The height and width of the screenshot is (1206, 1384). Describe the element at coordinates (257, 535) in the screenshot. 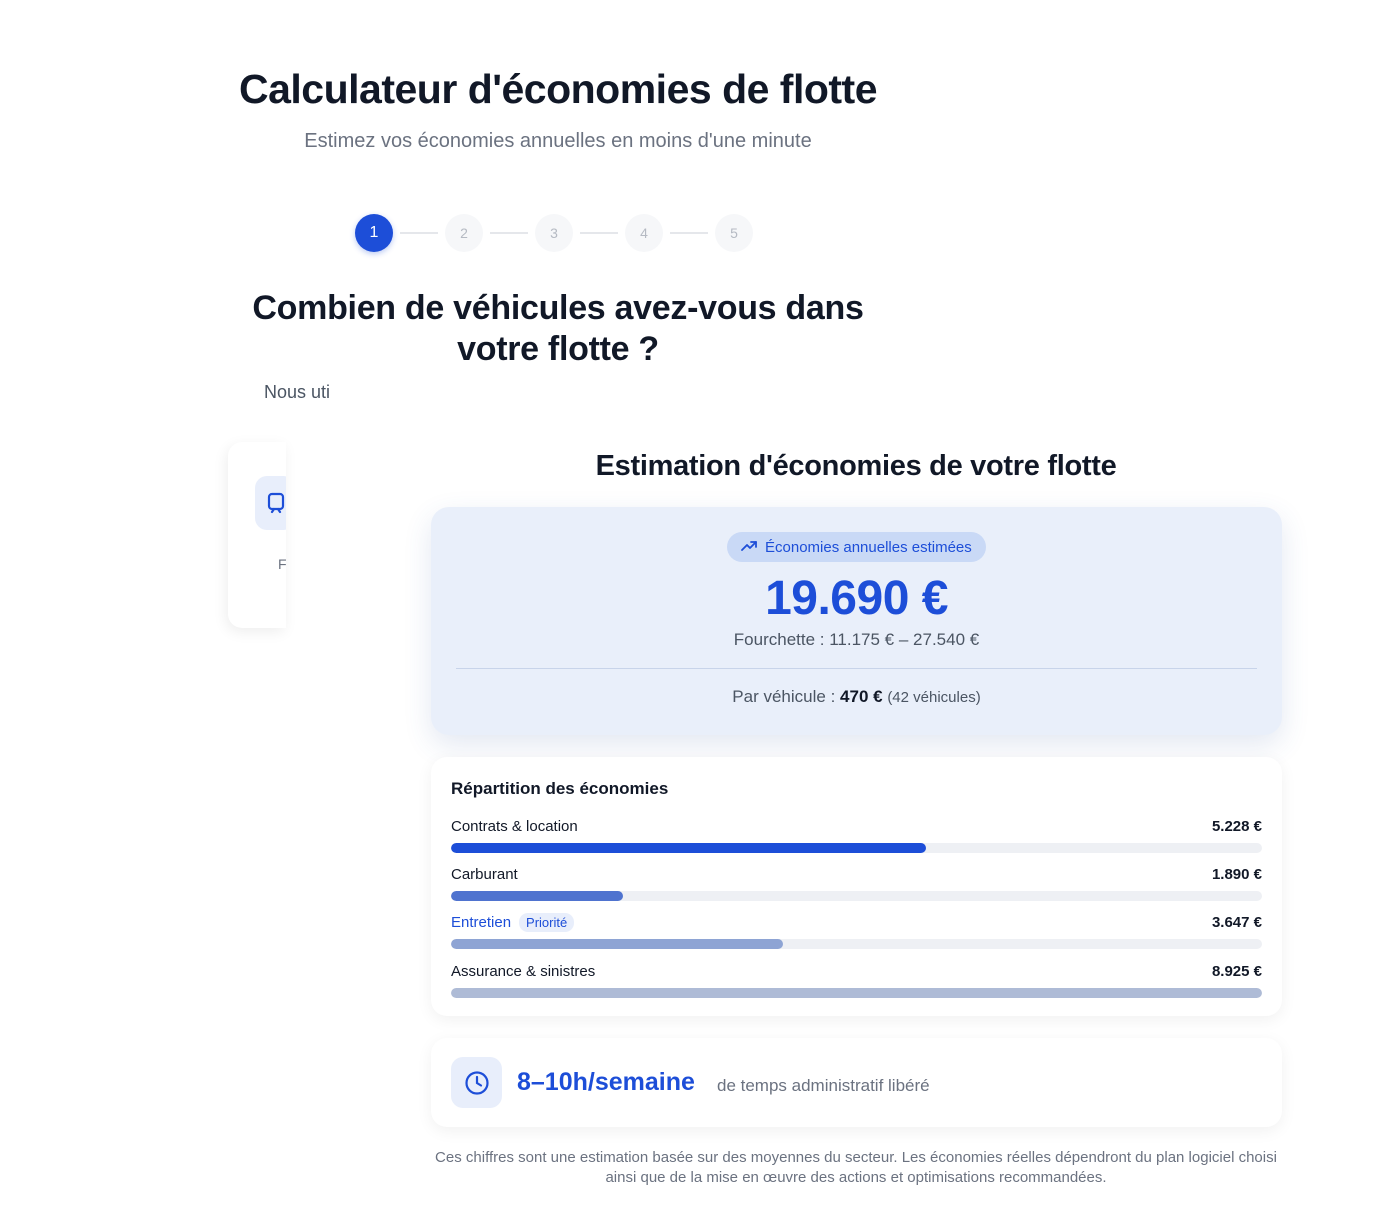

I see `vehicle-option-card: F` at that location.